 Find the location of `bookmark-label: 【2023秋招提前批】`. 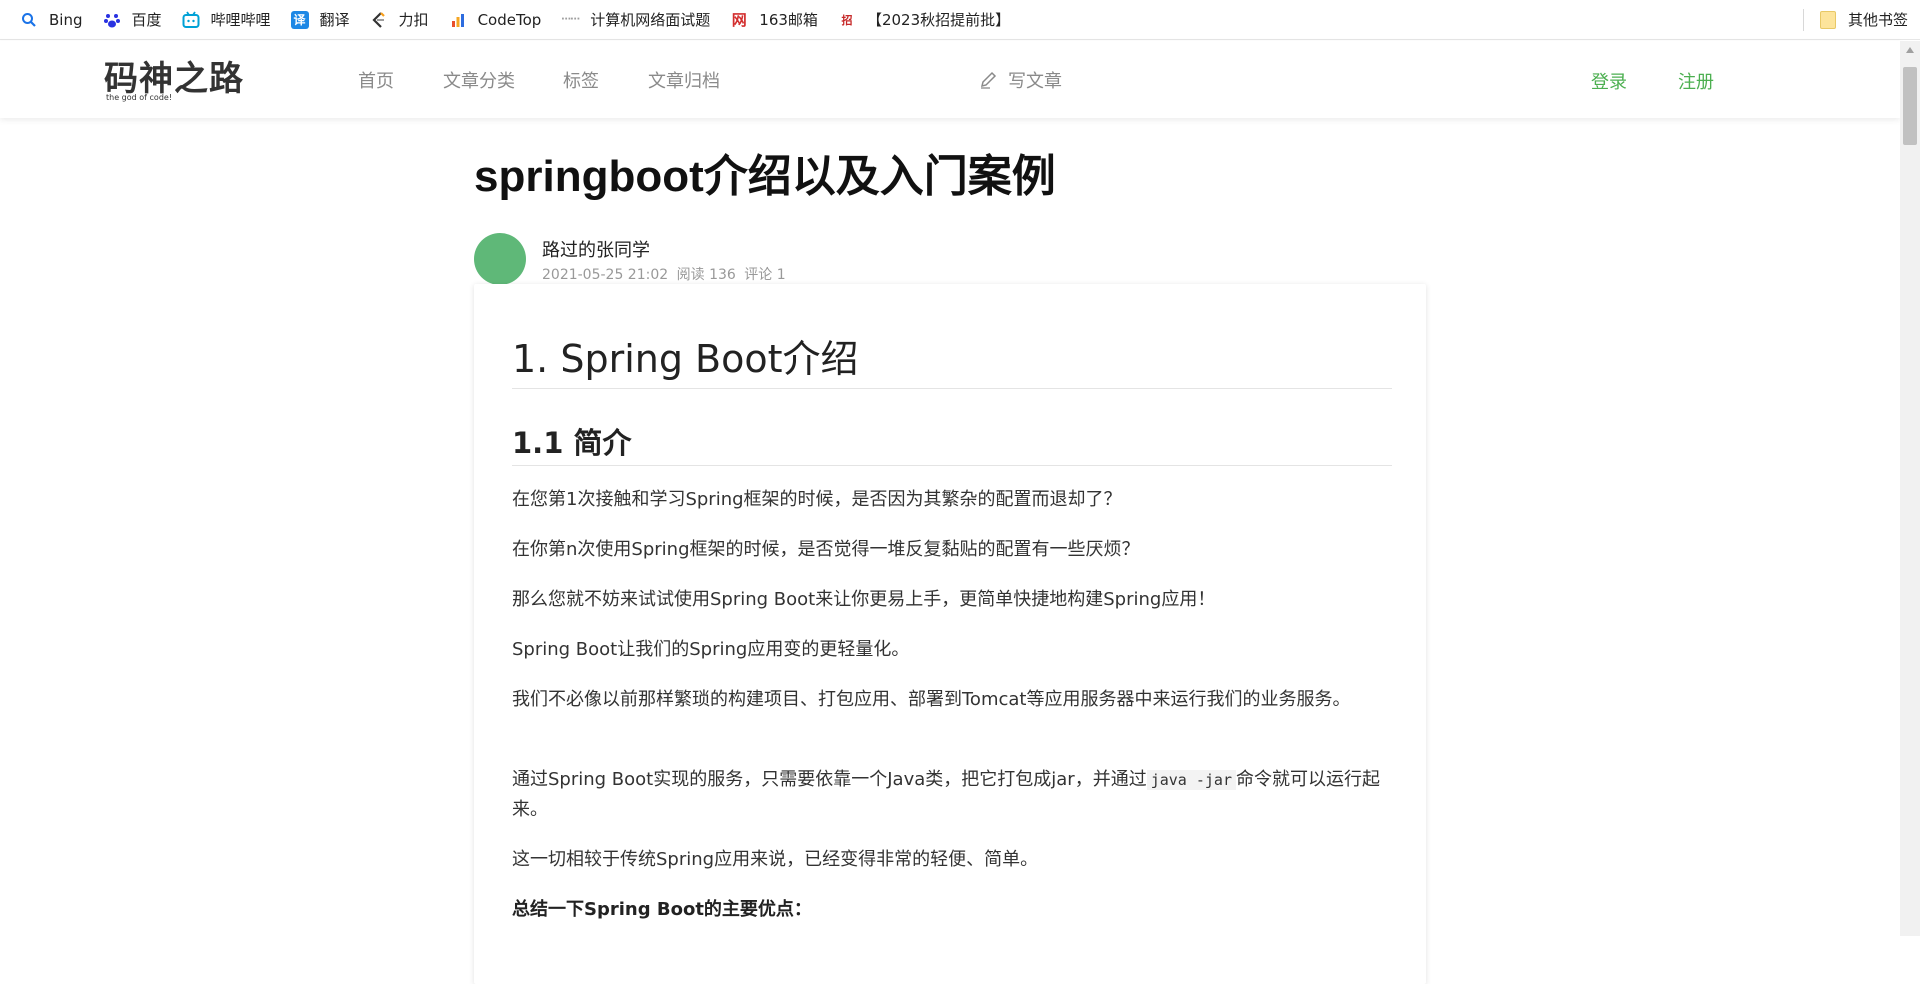

bookmark-label: 【2023秋招提前批】 is located at coordinates (938, 20).